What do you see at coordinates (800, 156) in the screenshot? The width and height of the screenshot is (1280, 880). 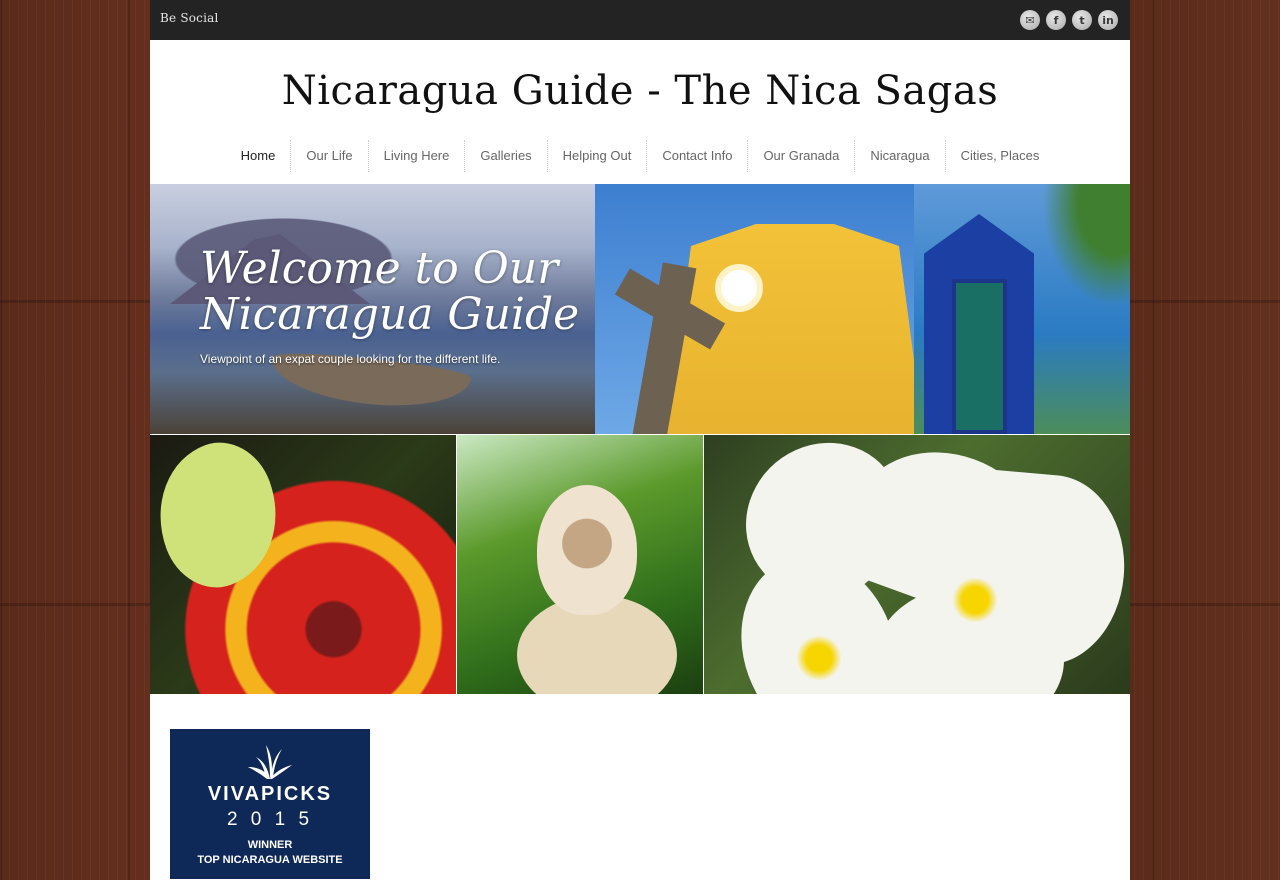 I see `nav-item-our-granada: Our Granada` at bounding box center [800, 156].